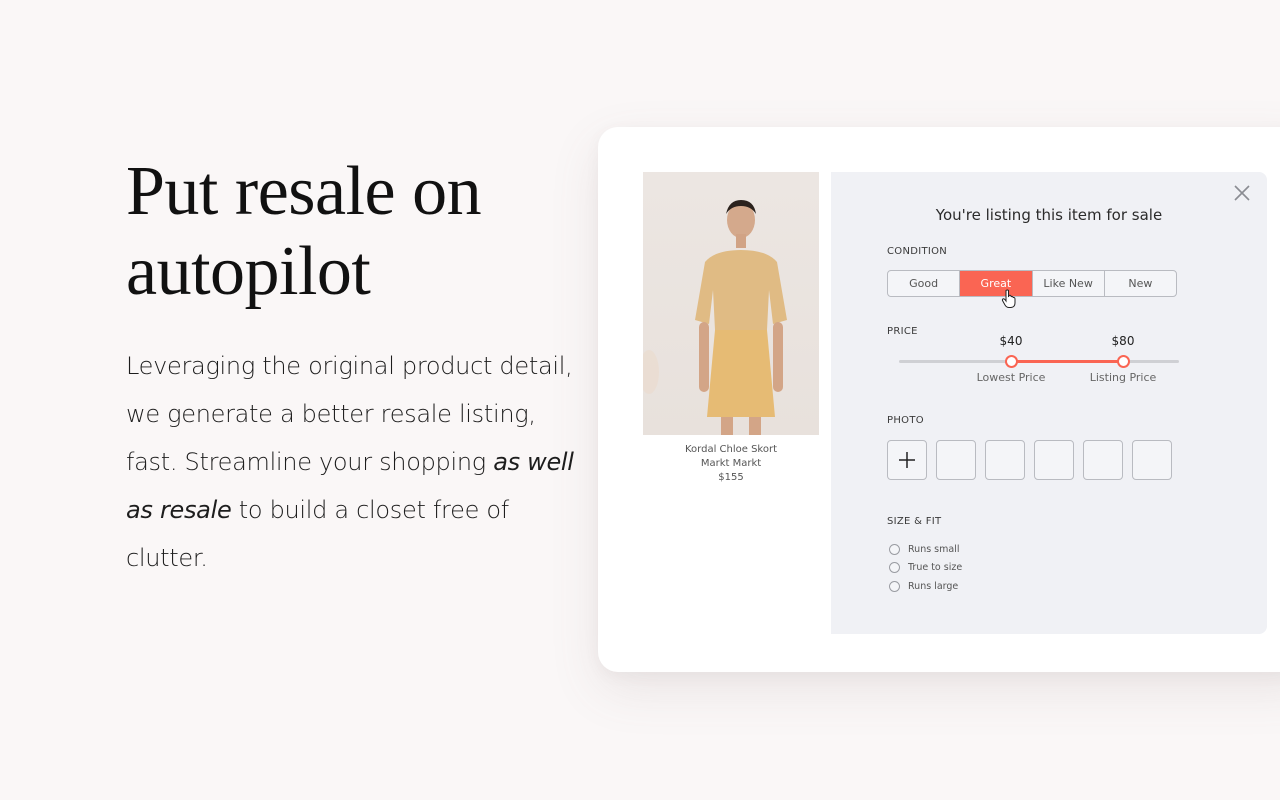 The width and height of the screenshot is (1280, 800). I want to click on listing-price-handle, so click(1123, 361).